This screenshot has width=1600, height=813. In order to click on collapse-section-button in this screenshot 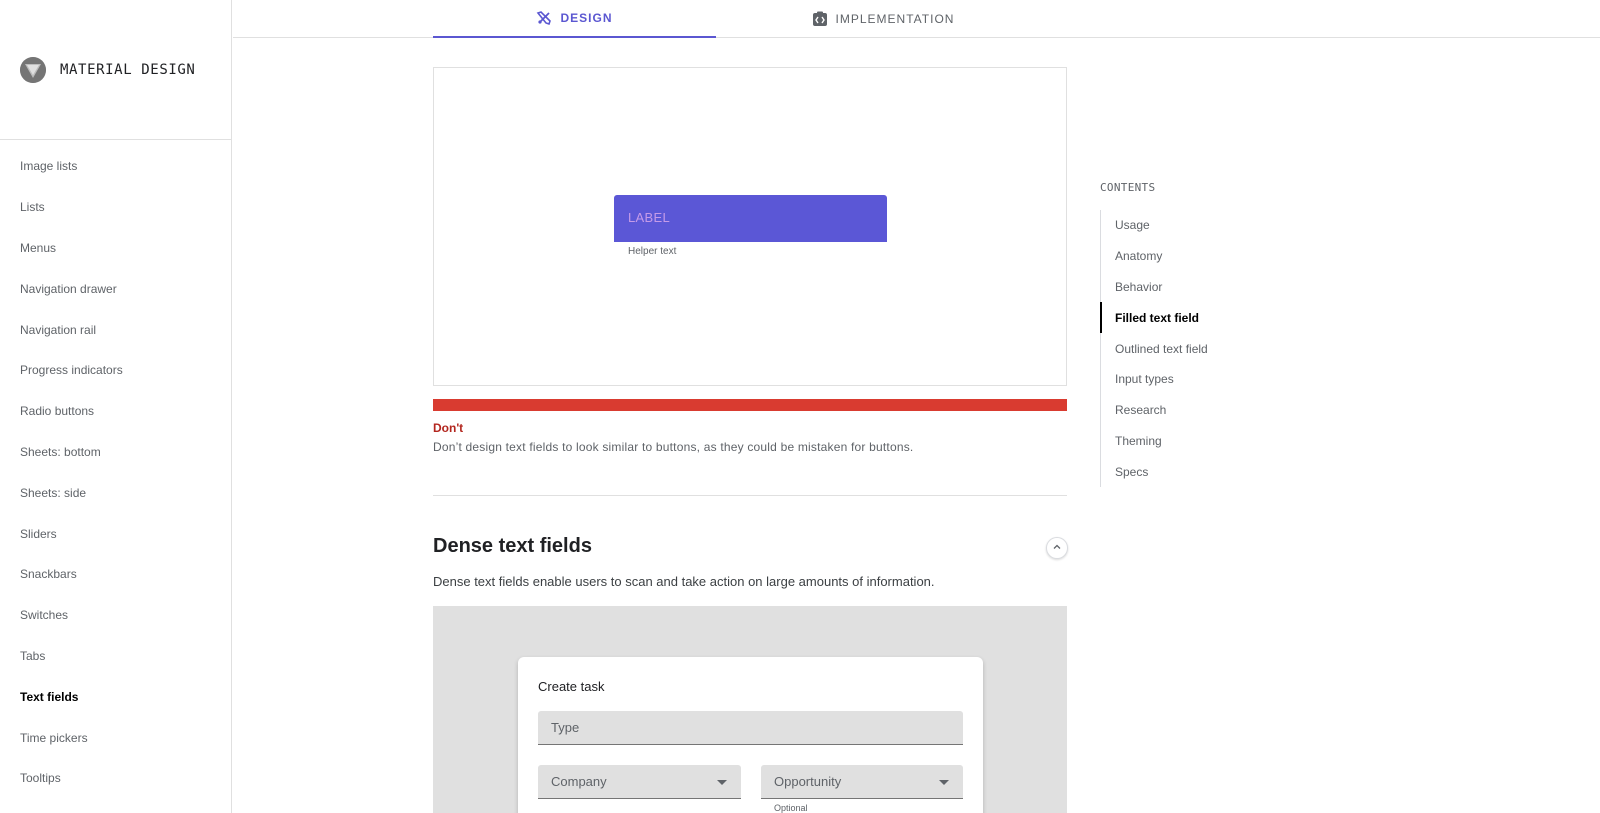, I will do `click(1057, 548)`.